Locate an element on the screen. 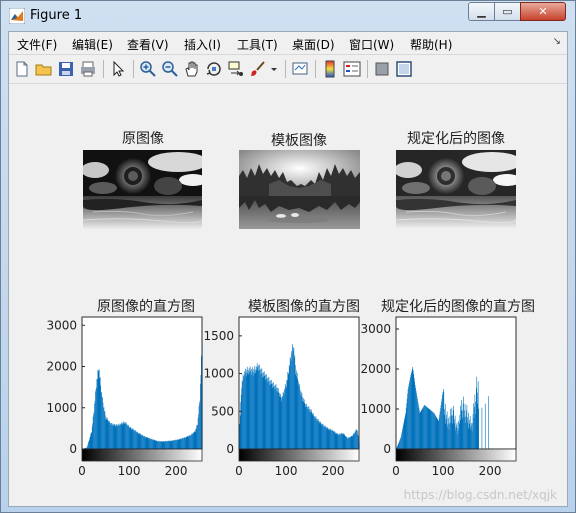  data-cursor-icon is located at coordinates (236, 69).